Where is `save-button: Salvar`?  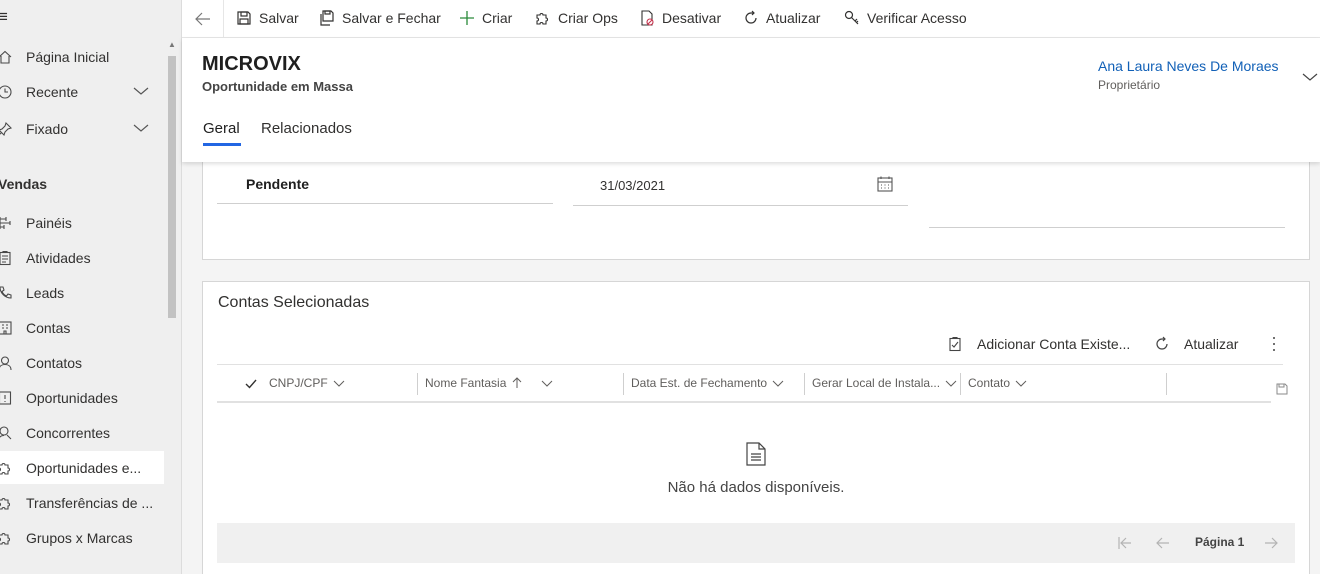 save-button: Salvar is located at coordinates (267, 18).